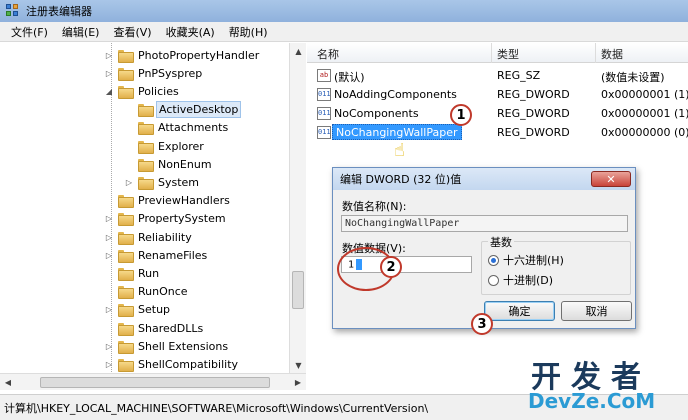 This screenshot has width=688, height=420. Describe the element at coordinates (461, 115) in the screenshot. I see `step-callout-1: 1` at that location.